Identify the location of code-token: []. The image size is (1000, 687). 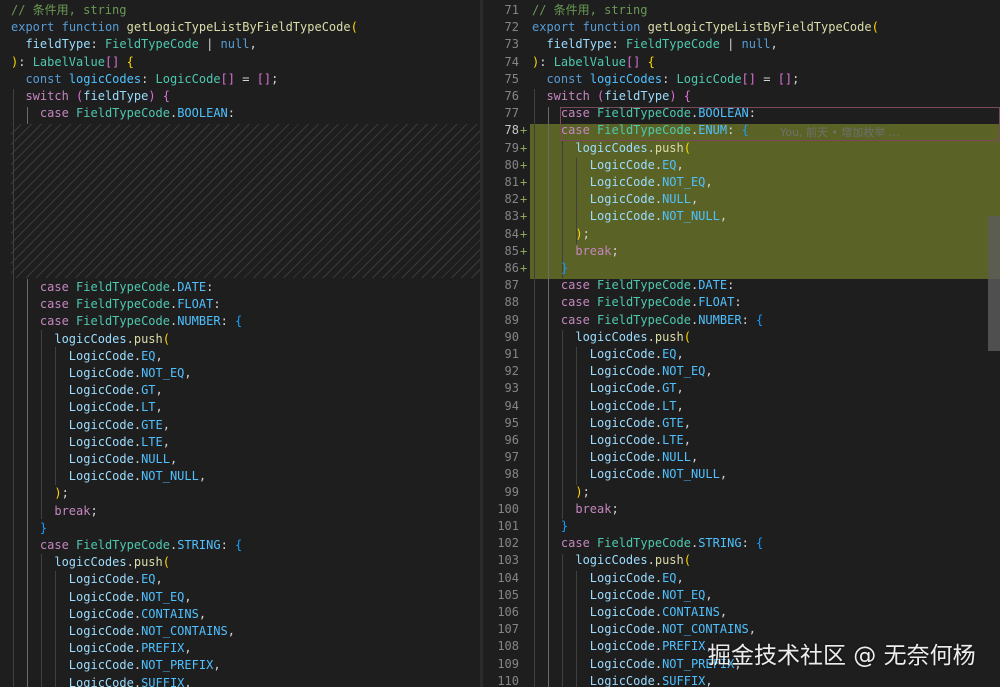
(785, 78).